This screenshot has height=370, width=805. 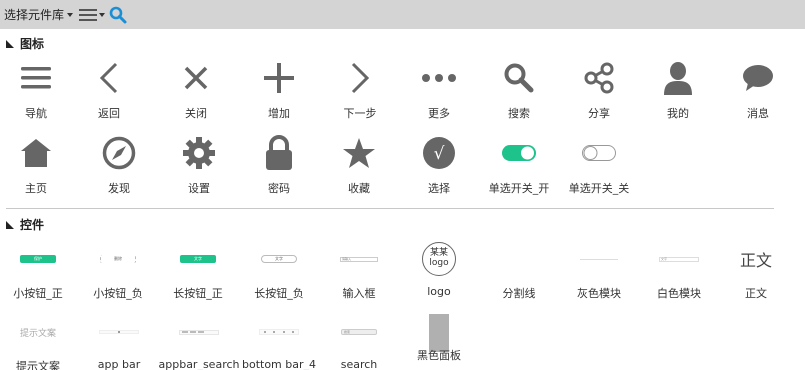 I want to click on app-bar-preview, so click(x=119, y=332).